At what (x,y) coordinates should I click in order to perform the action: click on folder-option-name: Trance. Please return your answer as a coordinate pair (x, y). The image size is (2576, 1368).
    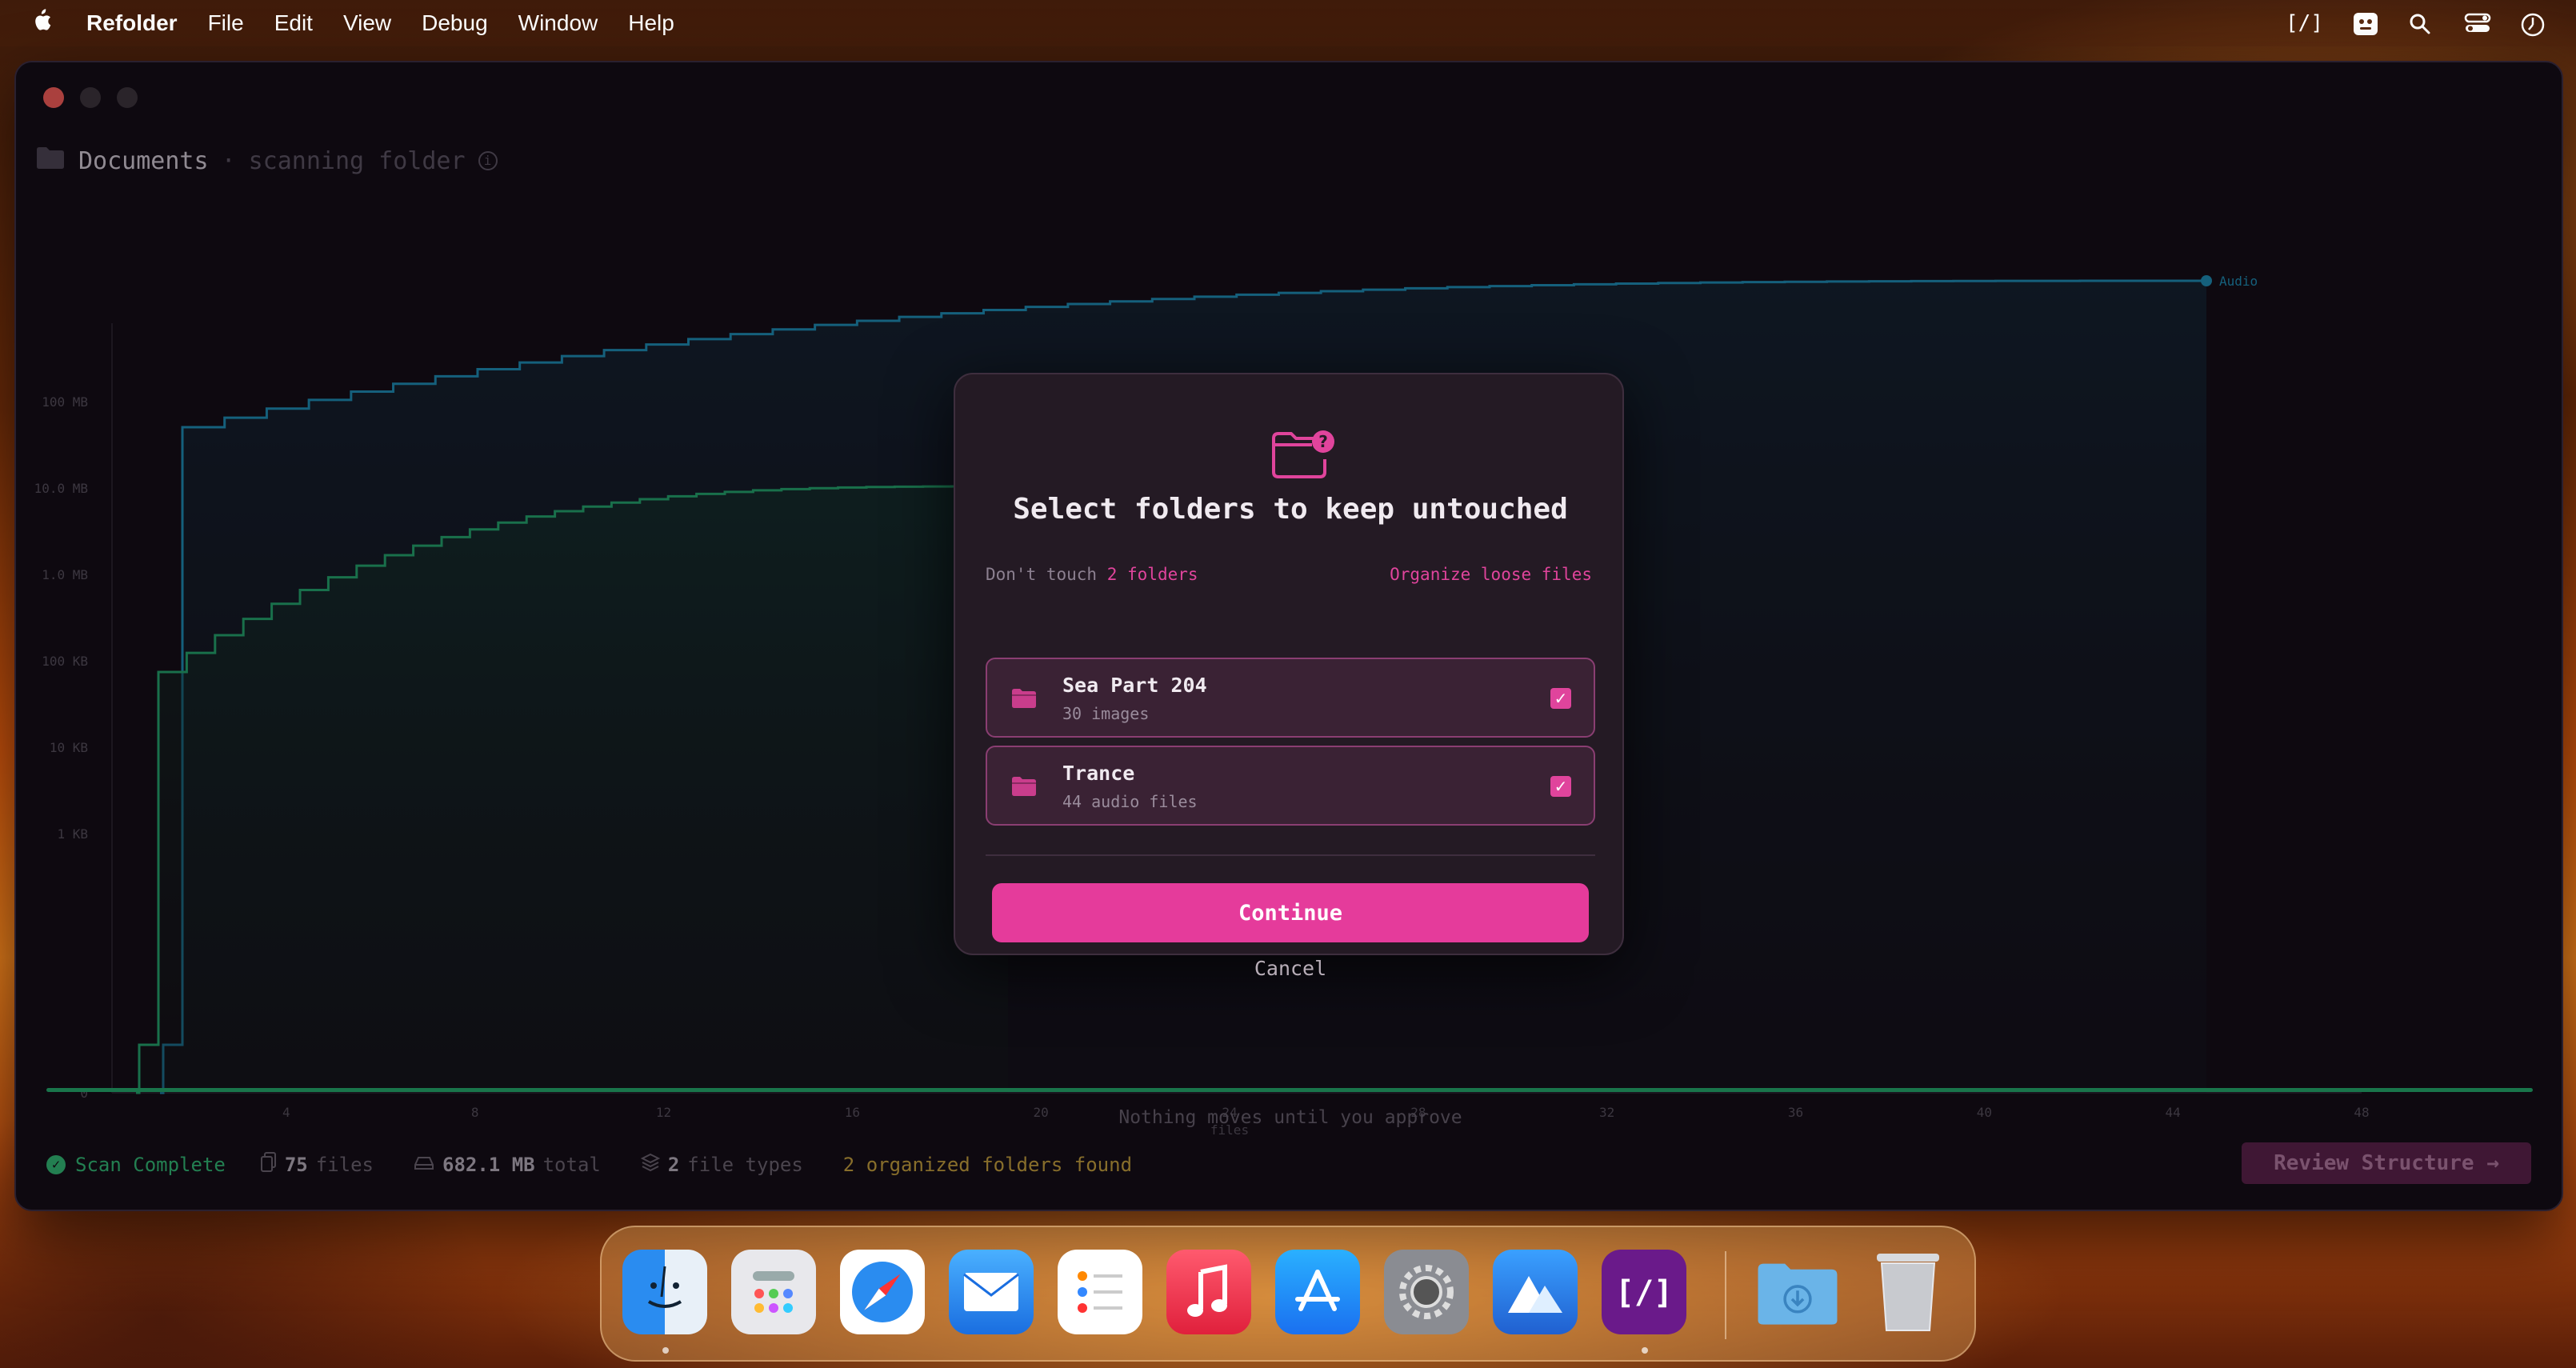
    Looking at the image, I should click on (1098, 773).